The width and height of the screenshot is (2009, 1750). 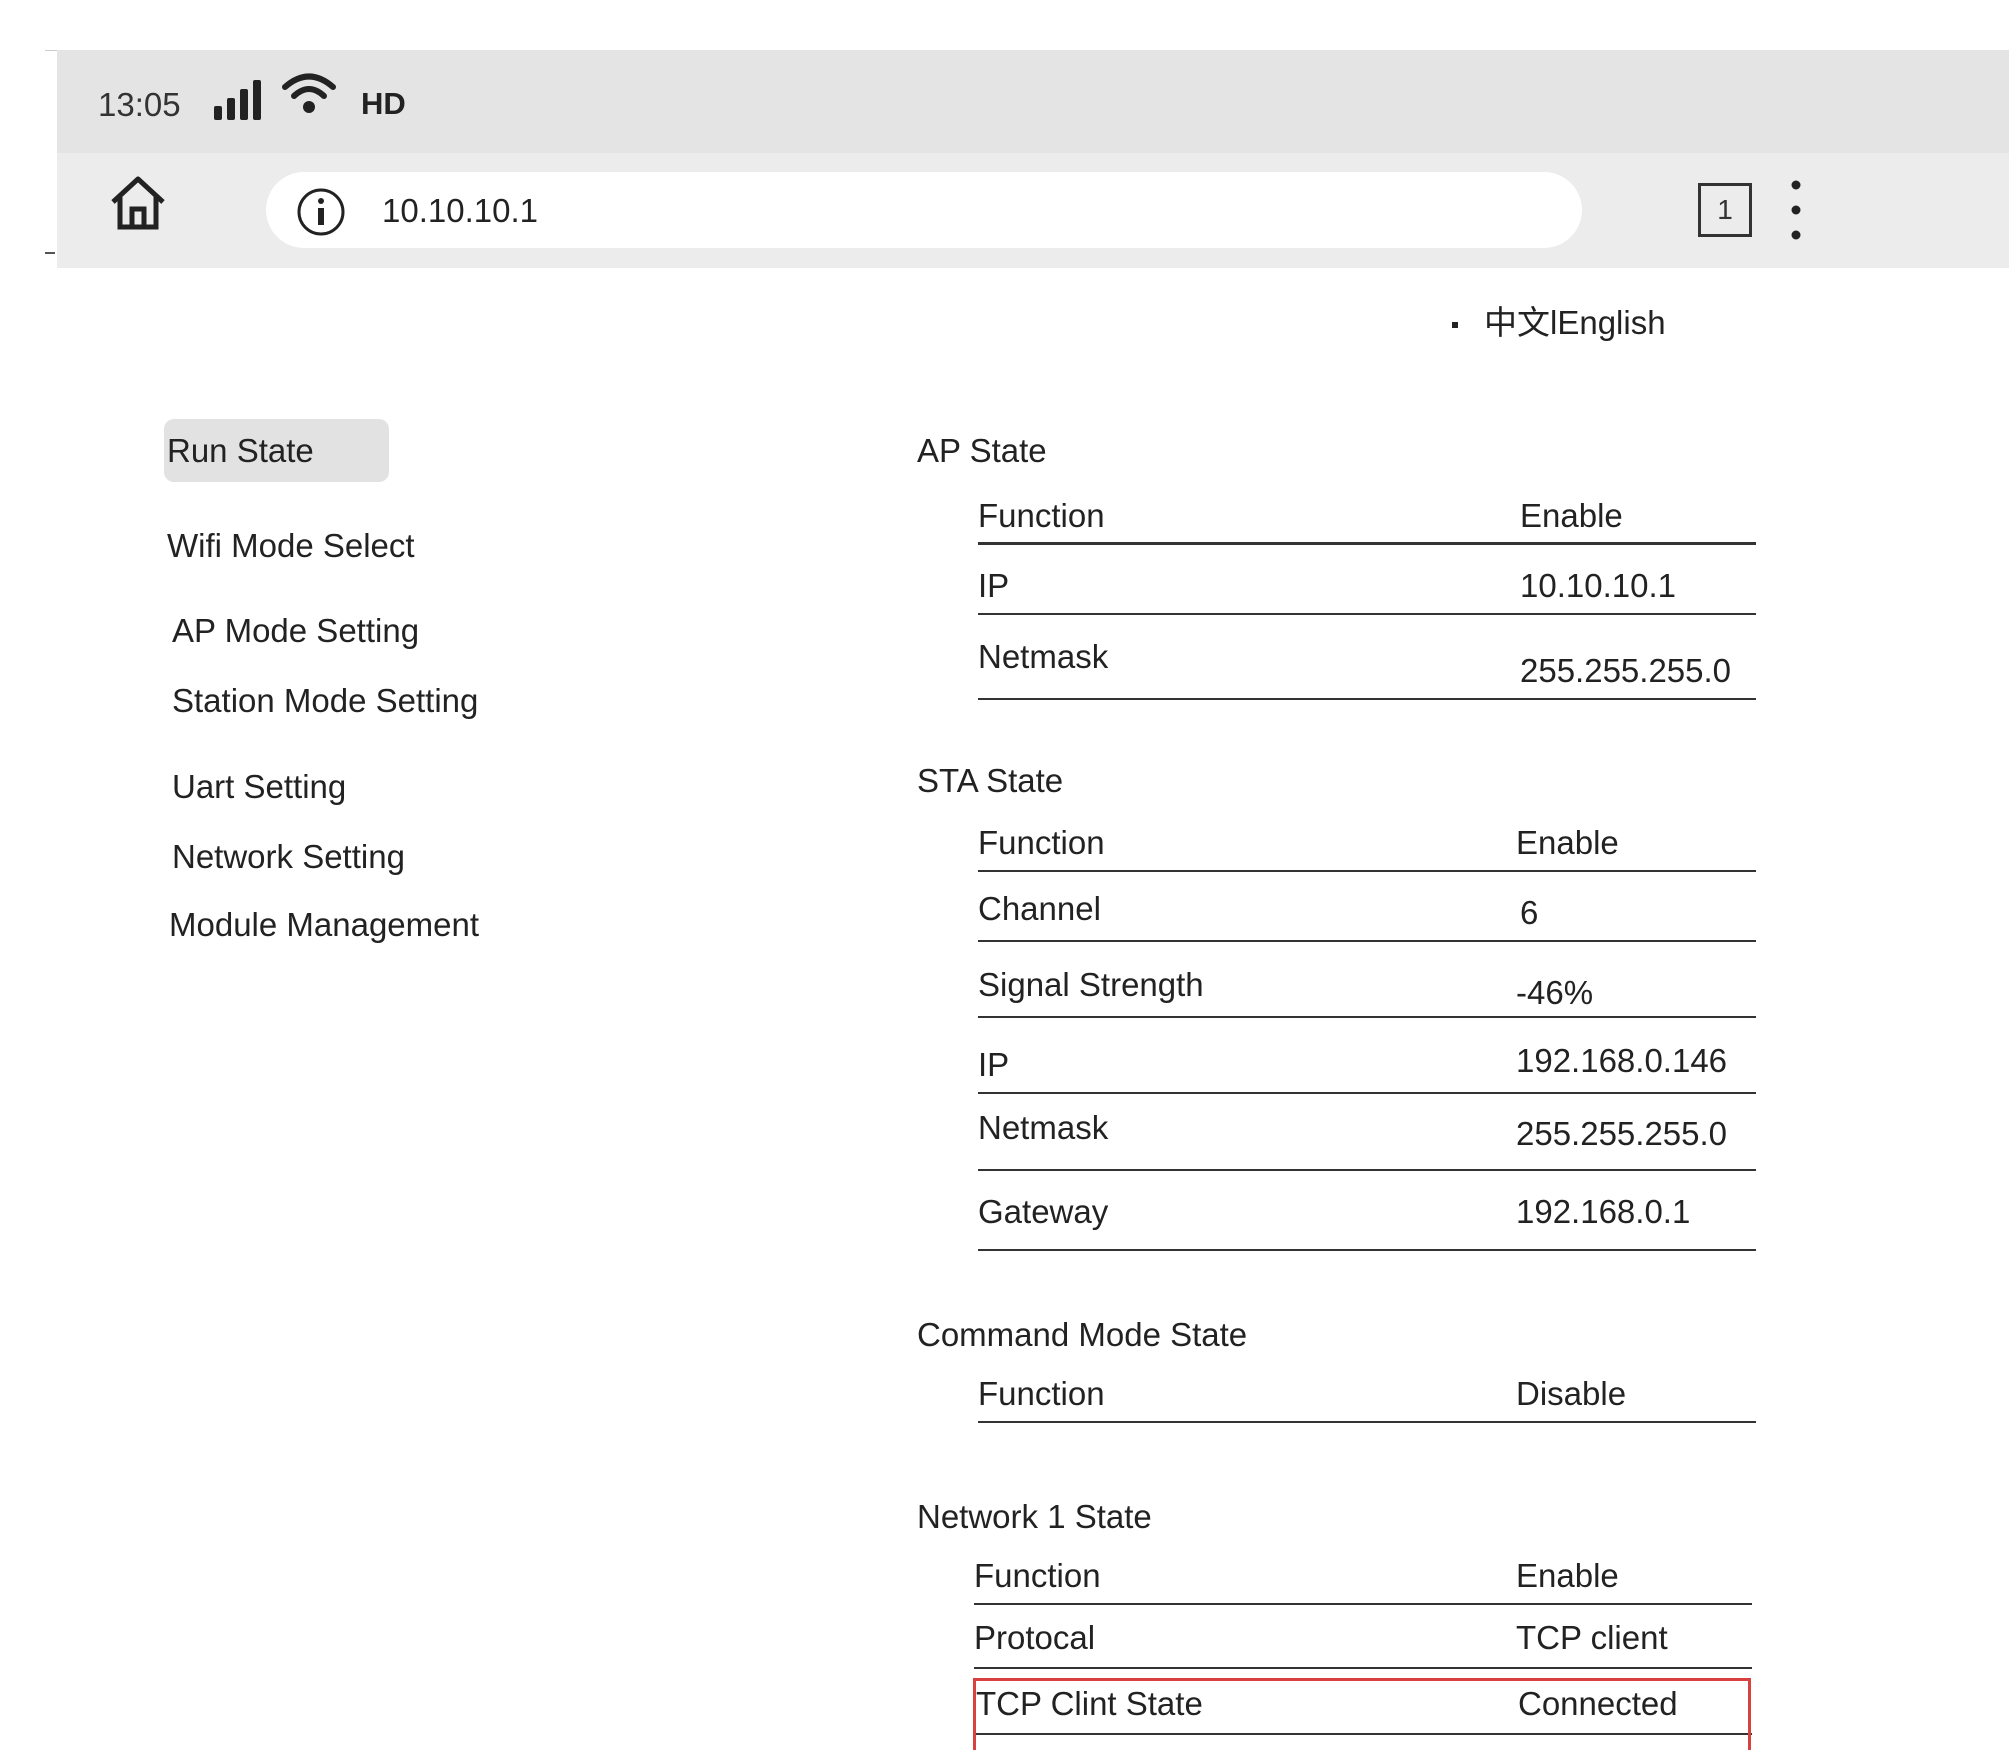 What do you see at coordinates (1611, 322) in the screenshot?
I see `language-en: English` at bounding box center [1611, 322].